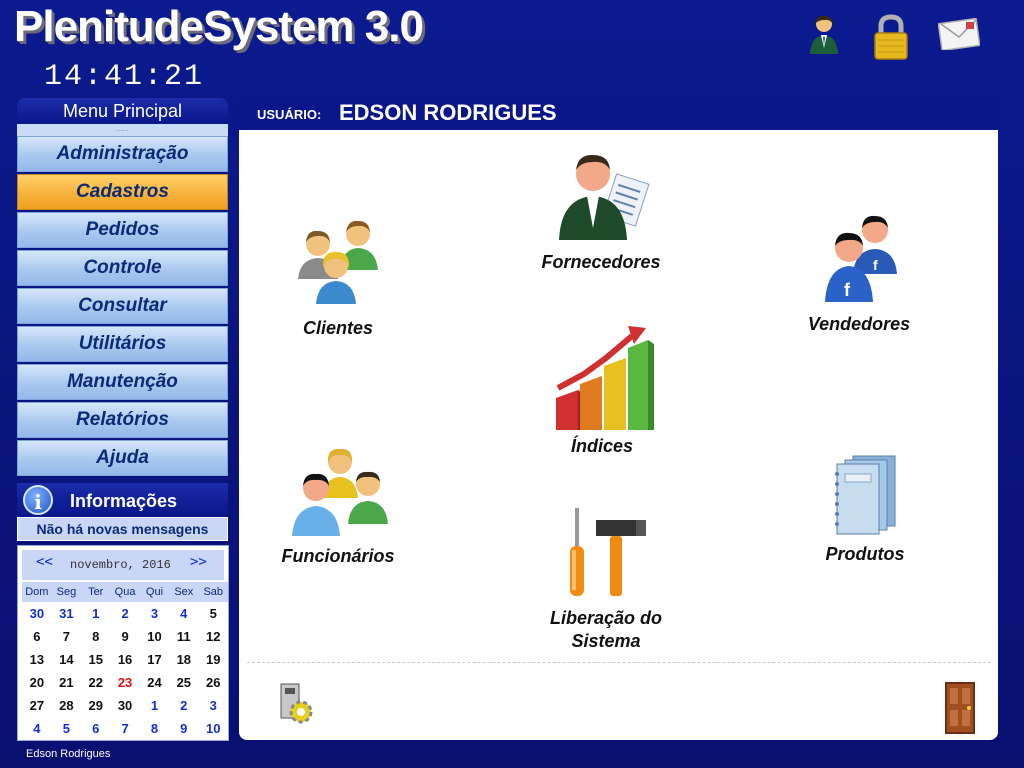 The height and width of the screenshot is (768, 1024). Describe the element at coordinates (66, 592) in the screenshot. I see `weekday-label: Seg` at that location.